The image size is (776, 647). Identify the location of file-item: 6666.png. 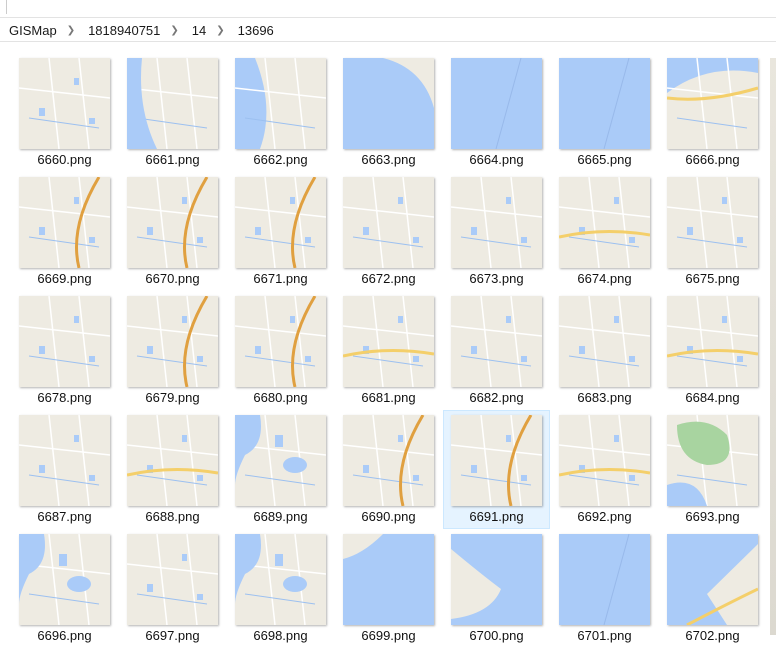
(712, 112).